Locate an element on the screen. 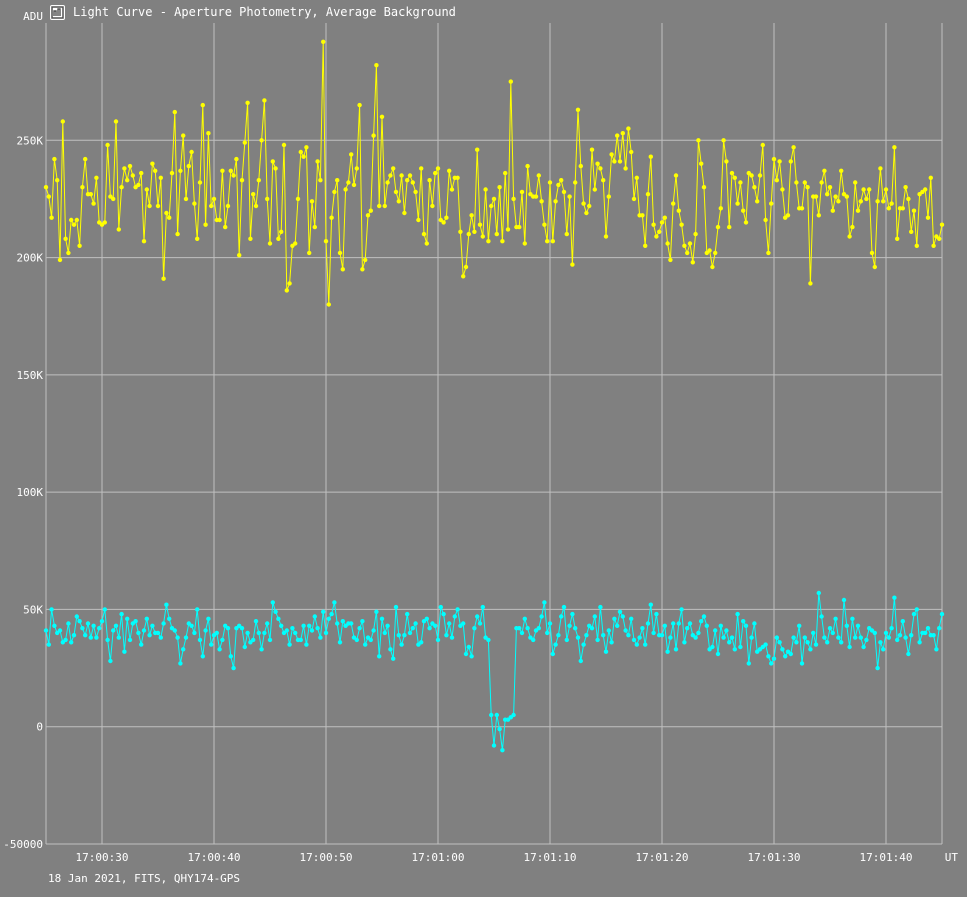  y-tick-label: 150K is located at coordinates (30, 375).